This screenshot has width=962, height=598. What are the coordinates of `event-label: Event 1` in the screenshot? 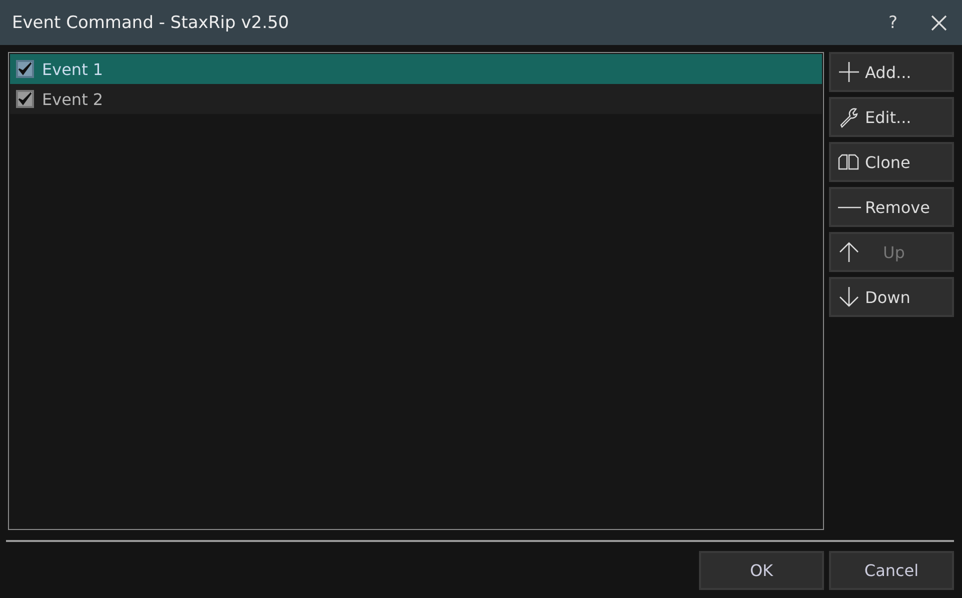 It's located at (73, 69).